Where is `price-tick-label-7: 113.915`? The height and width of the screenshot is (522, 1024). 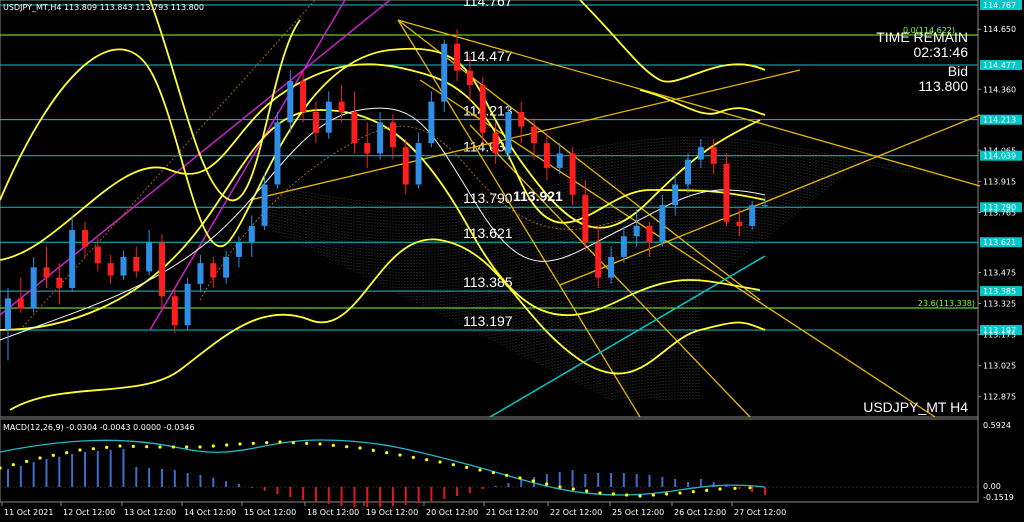
price-tick-label-7: 113.915 is located at coordinates (999, 181).